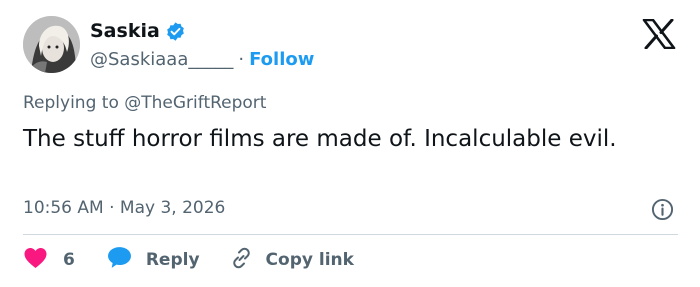 This screenshot has height=287, width=700. Describe the element at coordinates (119, 260) in the screenshot. I see `speech-bubble-icon` at that location.